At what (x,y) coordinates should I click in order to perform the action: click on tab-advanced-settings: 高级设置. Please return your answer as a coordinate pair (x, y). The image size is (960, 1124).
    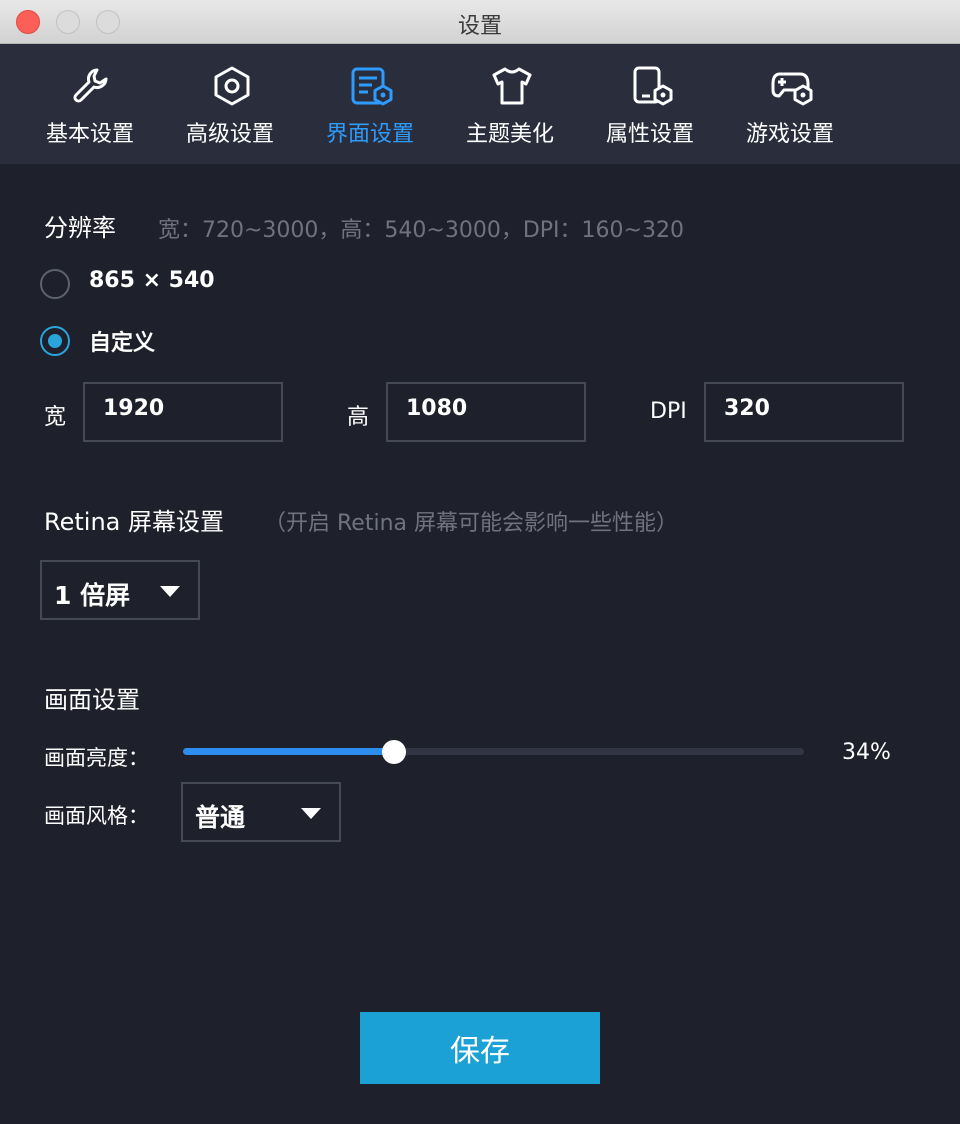
    Looking at the image, I should click on (230, 104).